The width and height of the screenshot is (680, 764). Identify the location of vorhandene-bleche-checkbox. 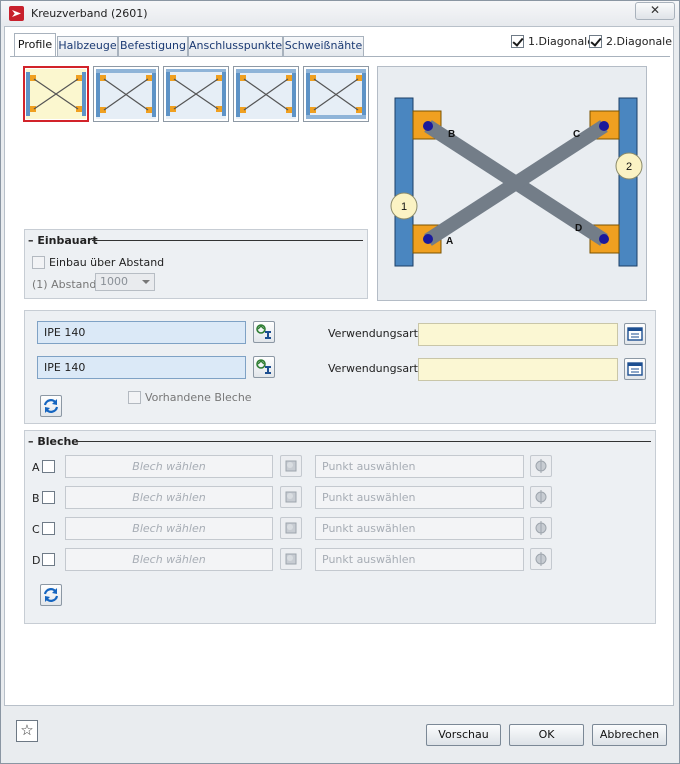
(134, 397).